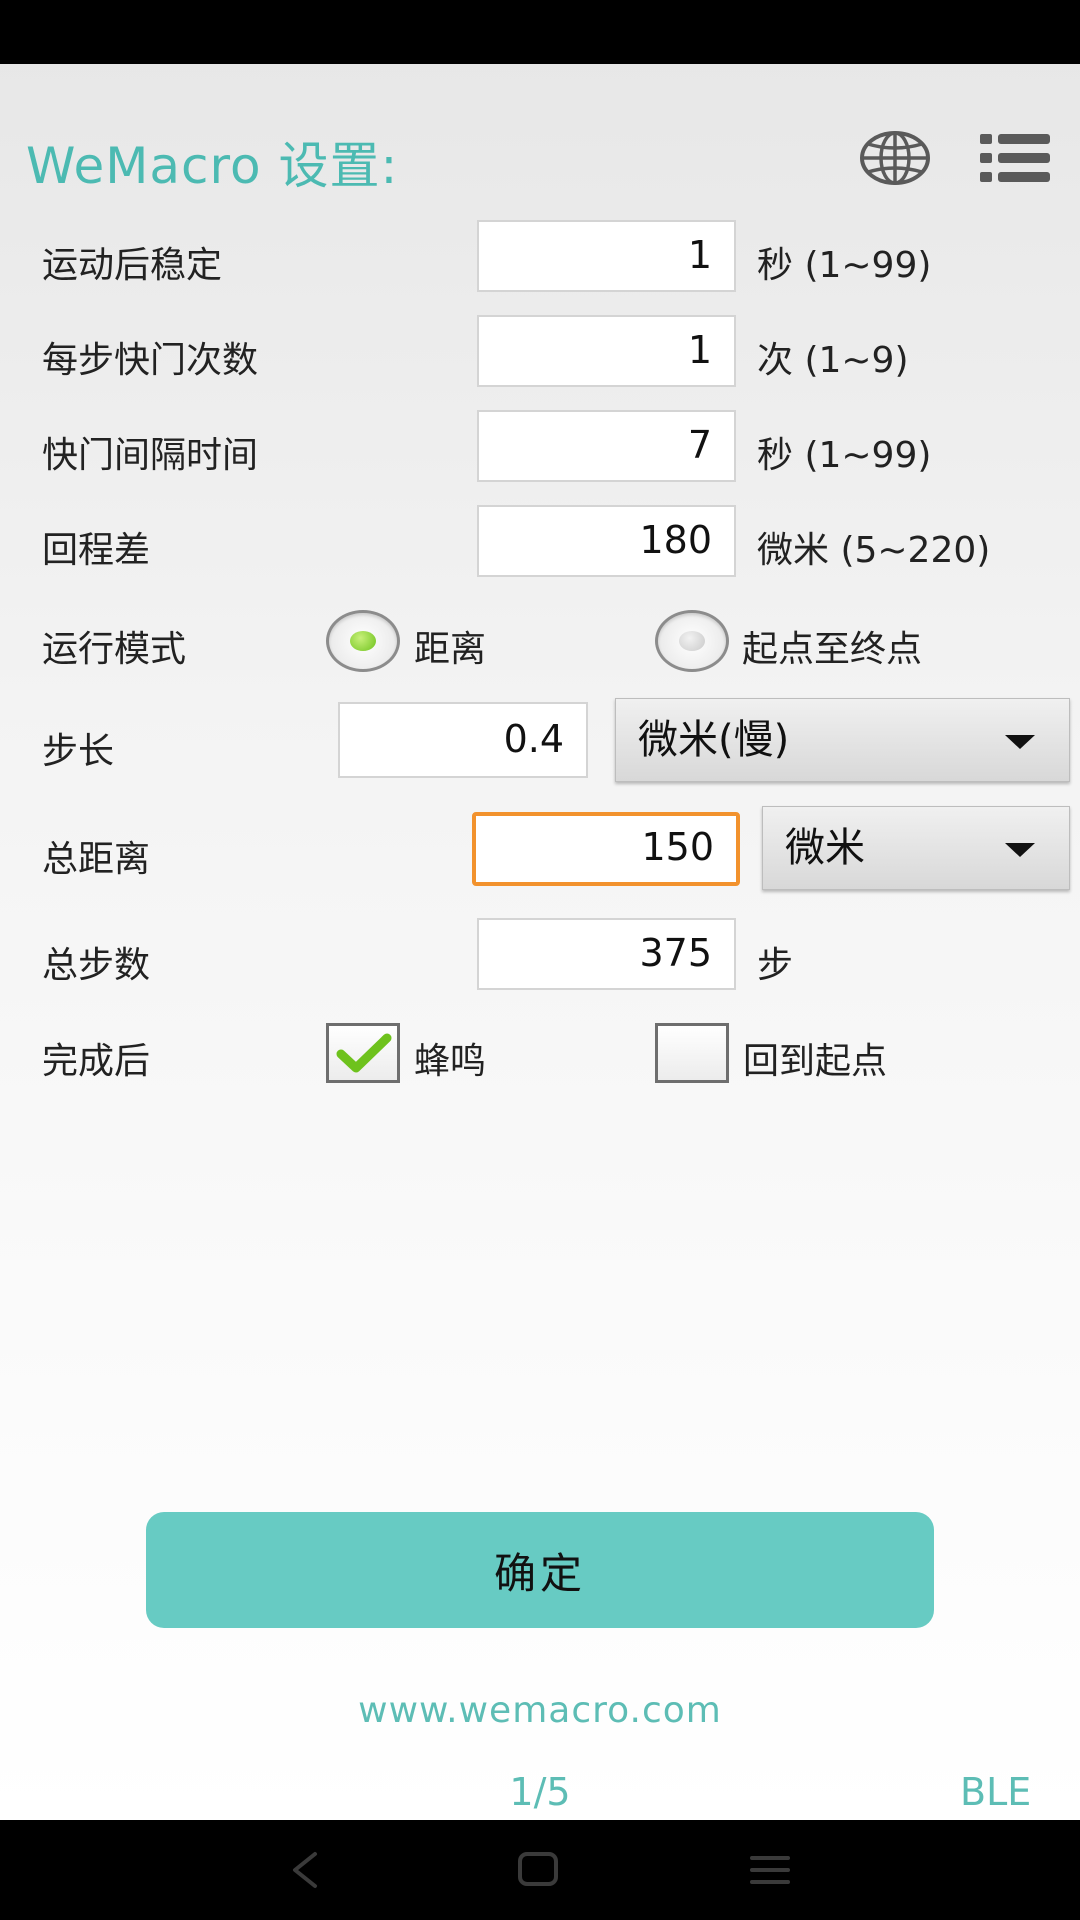 The width and height of the screenshot is (1080, 1920). I want to click on shutter-per-step-unit: 次 (1~9), so click(833, 360).